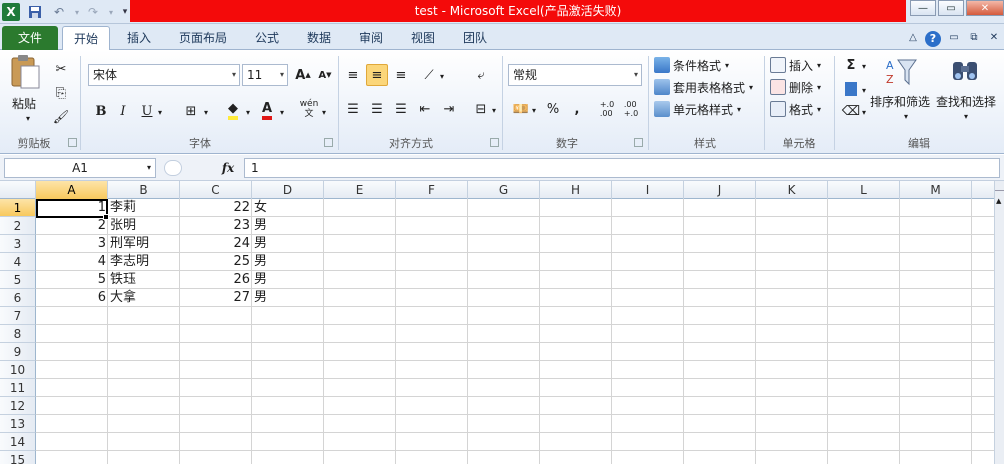 This screenshot has width=1004, height=464. What do you see at coordinates (795, 87) in the screenshot?
I see `delete-cells-button: 删除 ▾` at bounding box center [795, 87].